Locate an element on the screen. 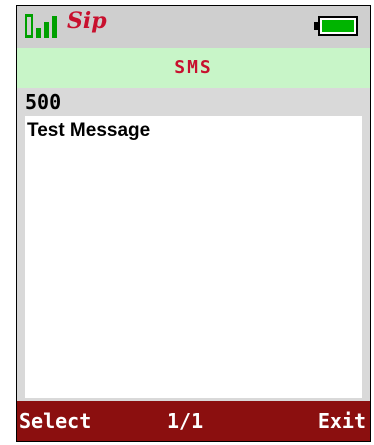 The height and width of the screenshot is (445, 374). page-title: SMS is located at coordinates (193, 67).